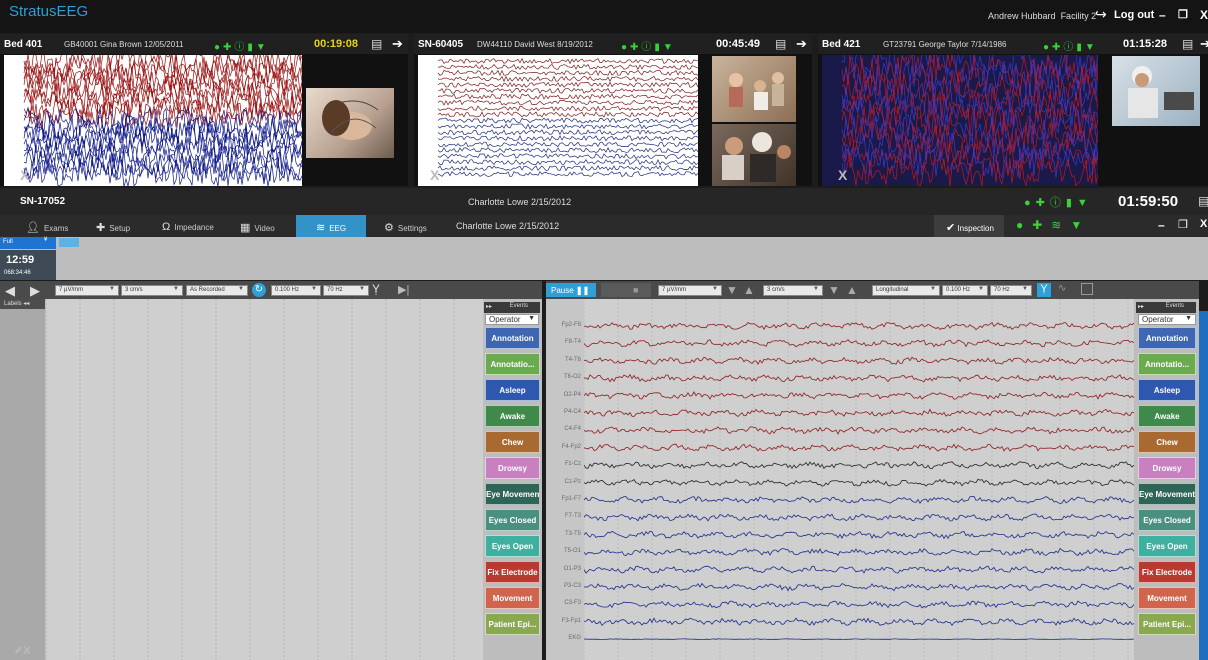 Image resolution: width=1208 pixels, height=660 pixels. Describe the element at coordinates (10, 291) in the screenshot. I see `prev-page-icon: ◀` at that location.